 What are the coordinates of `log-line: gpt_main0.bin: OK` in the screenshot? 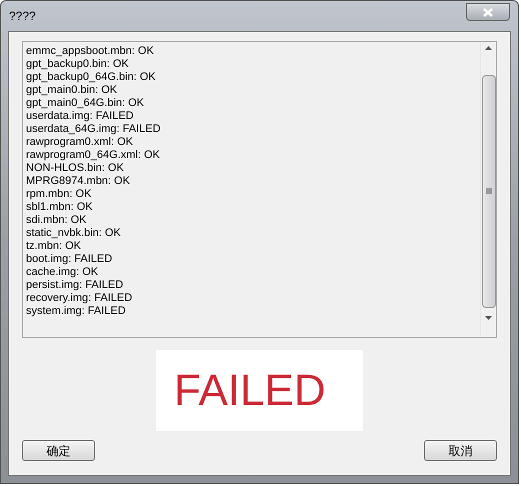 It's located at (72, 90).